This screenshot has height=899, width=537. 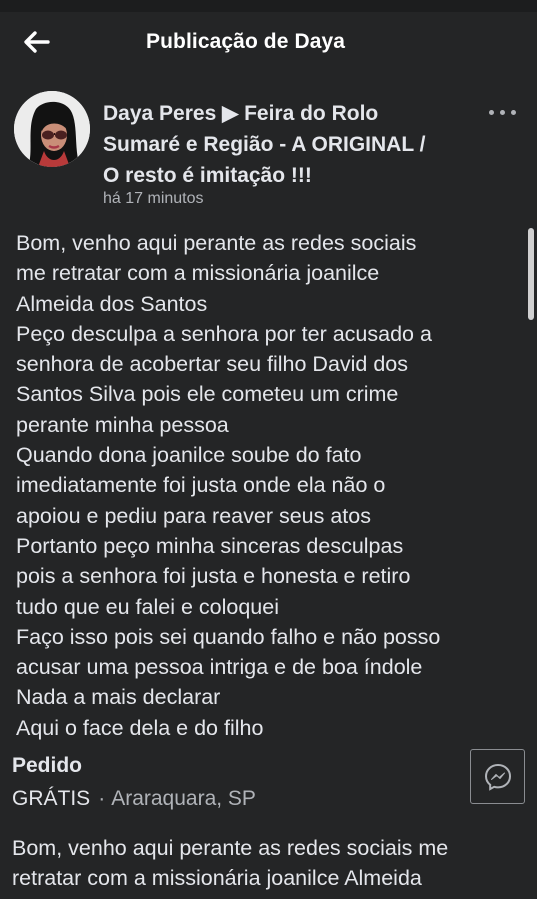 I want to click on more-options-button, so click(x=503, y=112).